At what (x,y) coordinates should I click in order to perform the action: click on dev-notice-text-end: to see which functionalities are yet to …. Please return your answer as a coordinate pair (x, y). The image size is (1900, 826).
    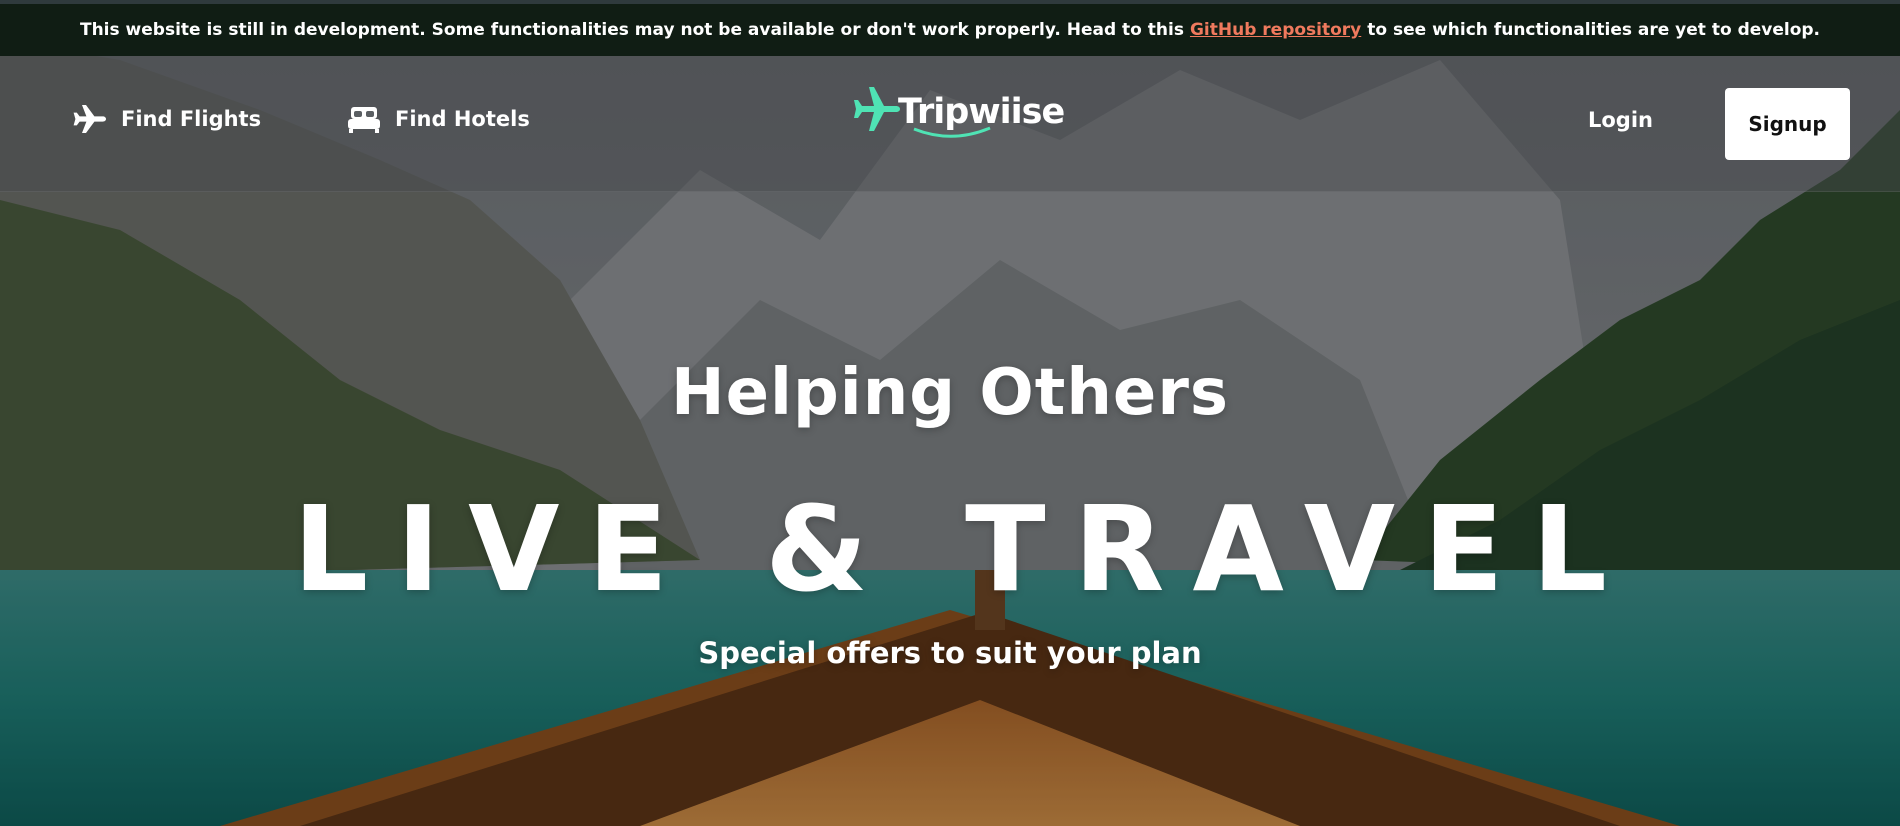
    Looking at the image, I should click on (1594, 30).